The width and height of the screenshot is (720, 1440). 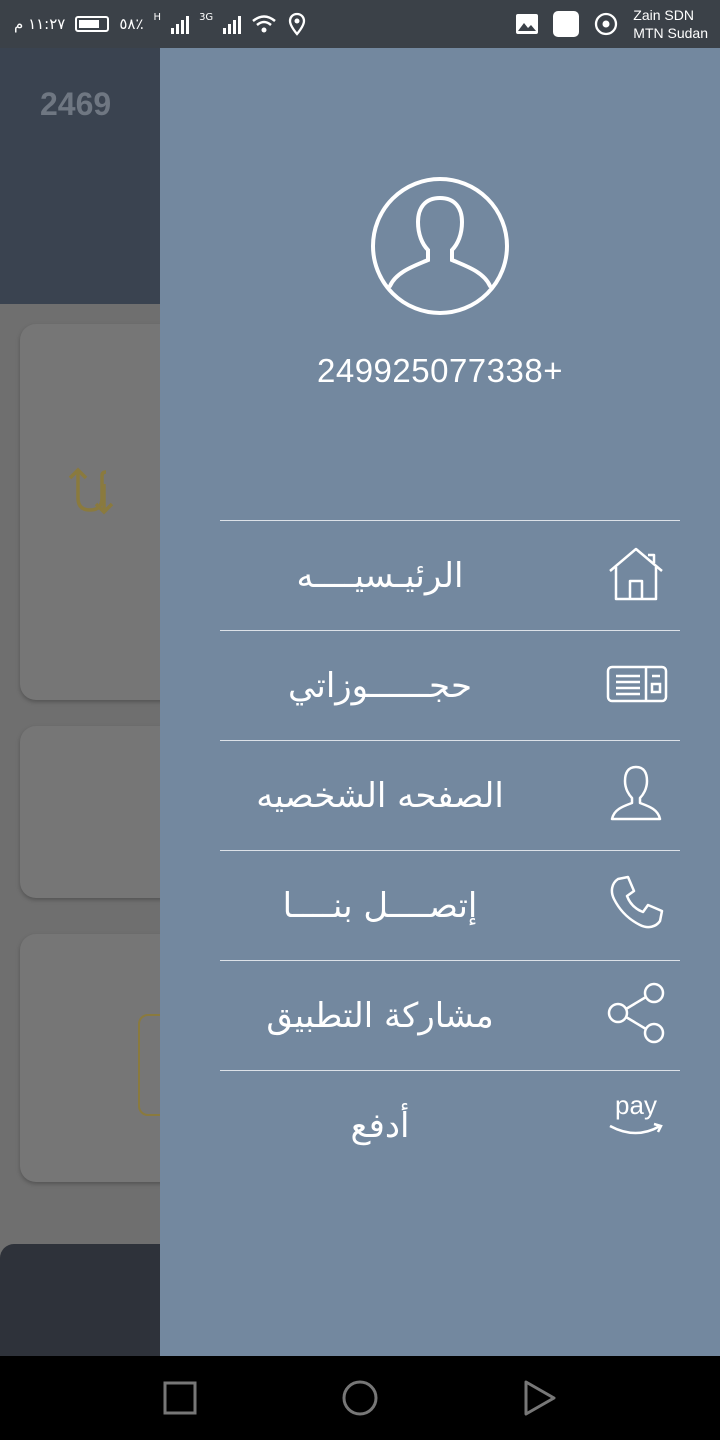 I want to click on status-left: ١١:٢٧ م ٥٨٪ H 3G, so click(x=160, y=24).